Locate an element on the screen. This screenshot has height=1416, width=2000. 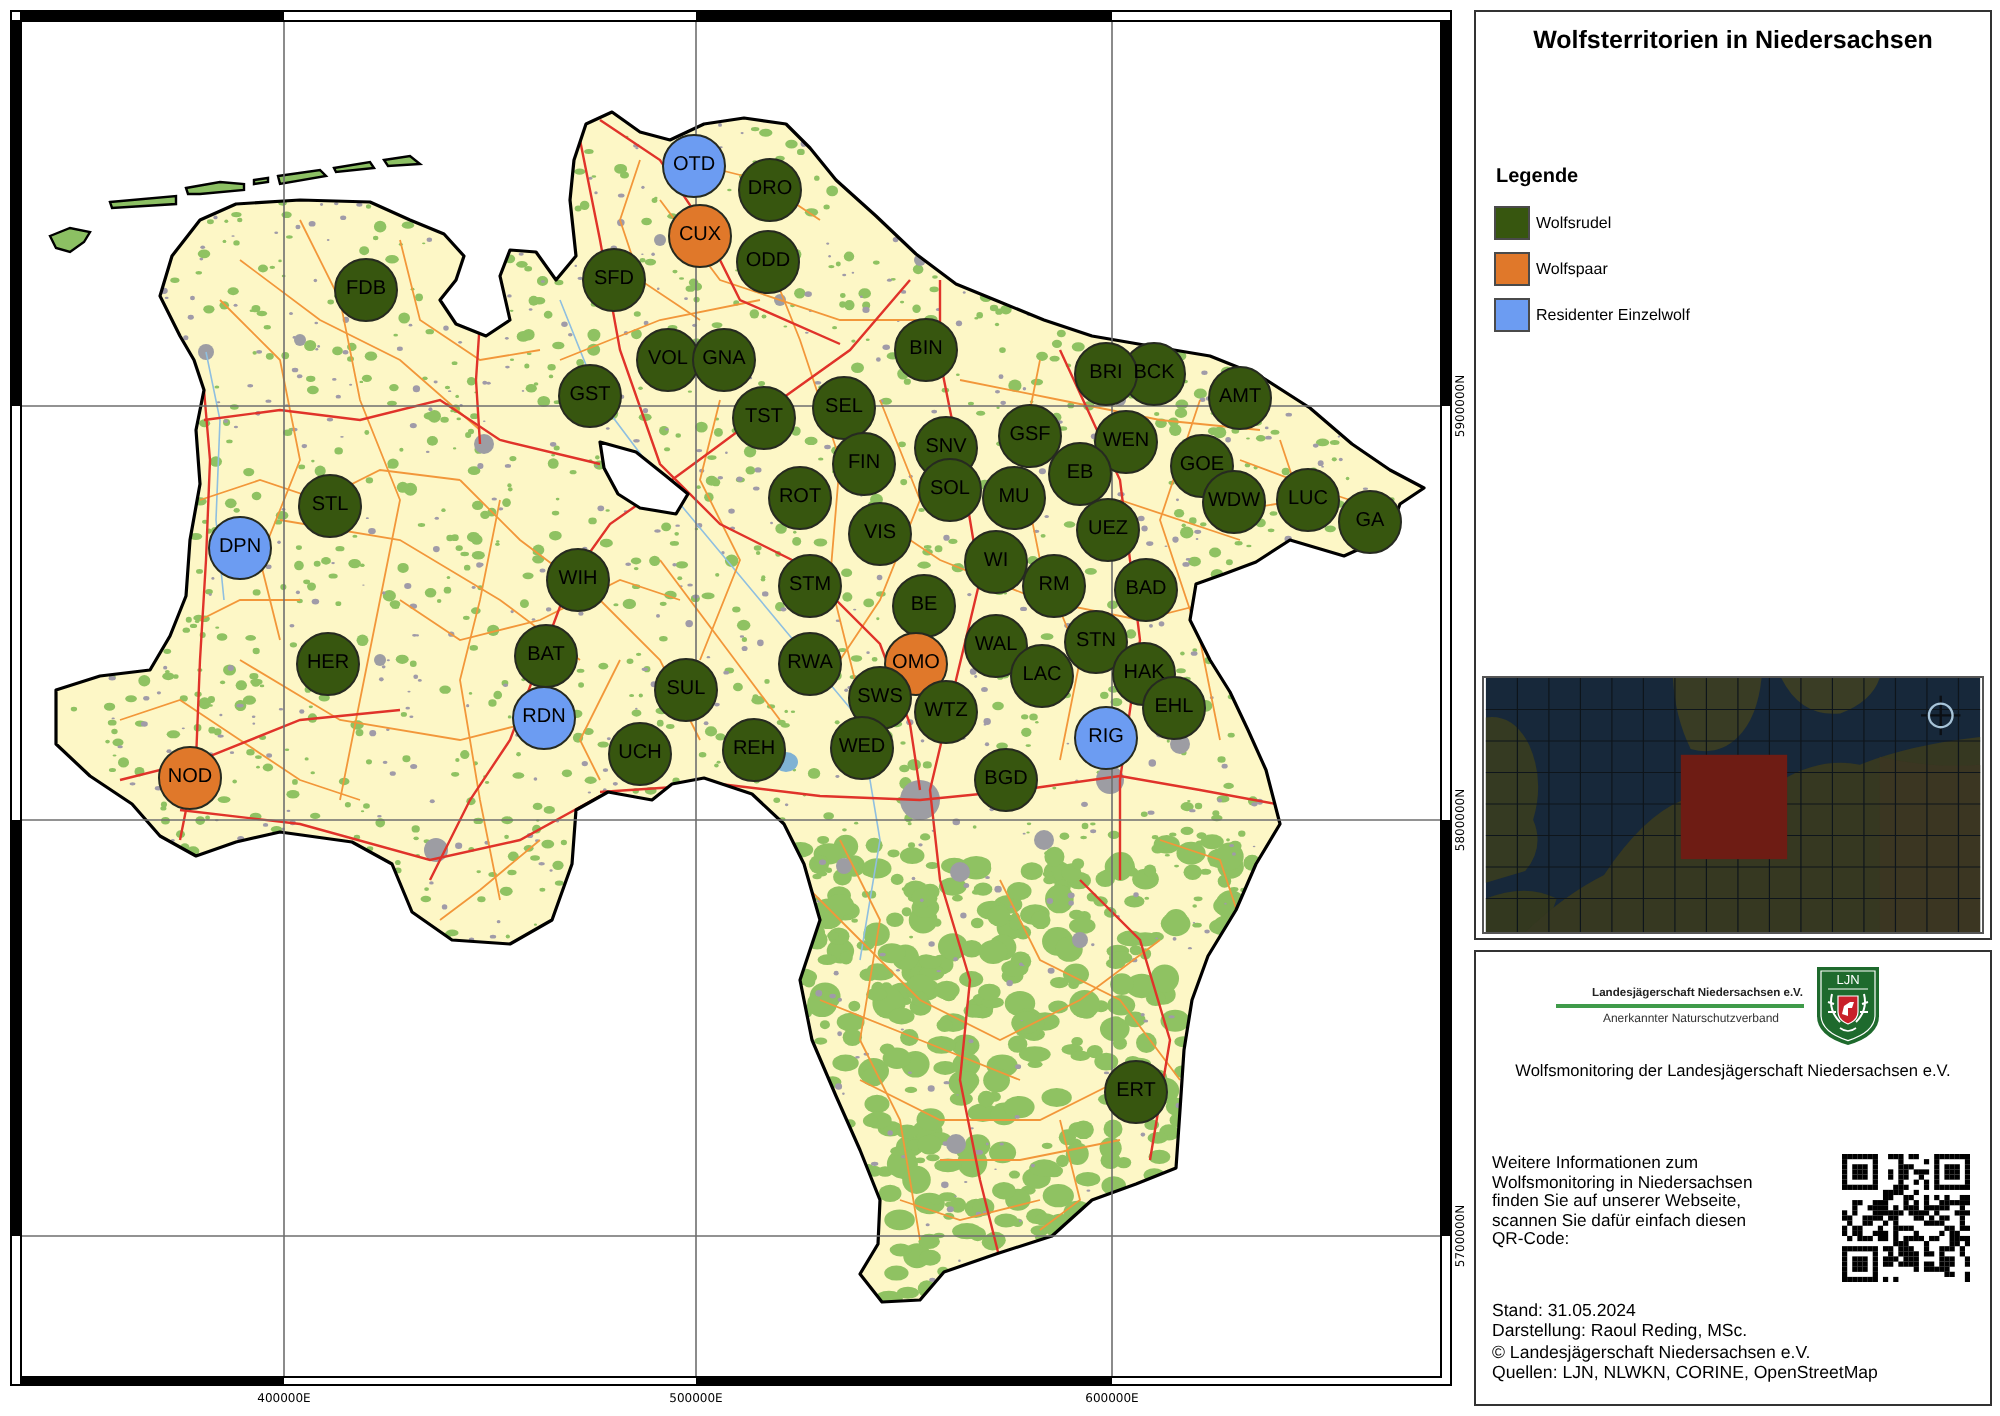
credit-line: Stand: 31.05.2024 is located at coordinates (1564, 1310).